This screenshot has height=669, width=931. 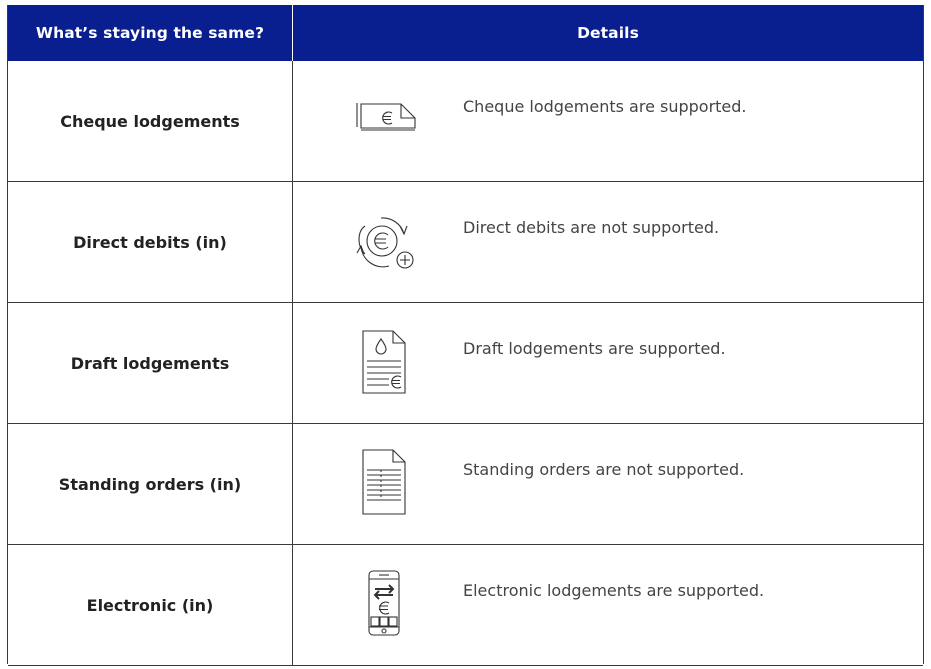 I want to click on row-detail-text: Draft lodgements are supported., so click(x=594, y=348).